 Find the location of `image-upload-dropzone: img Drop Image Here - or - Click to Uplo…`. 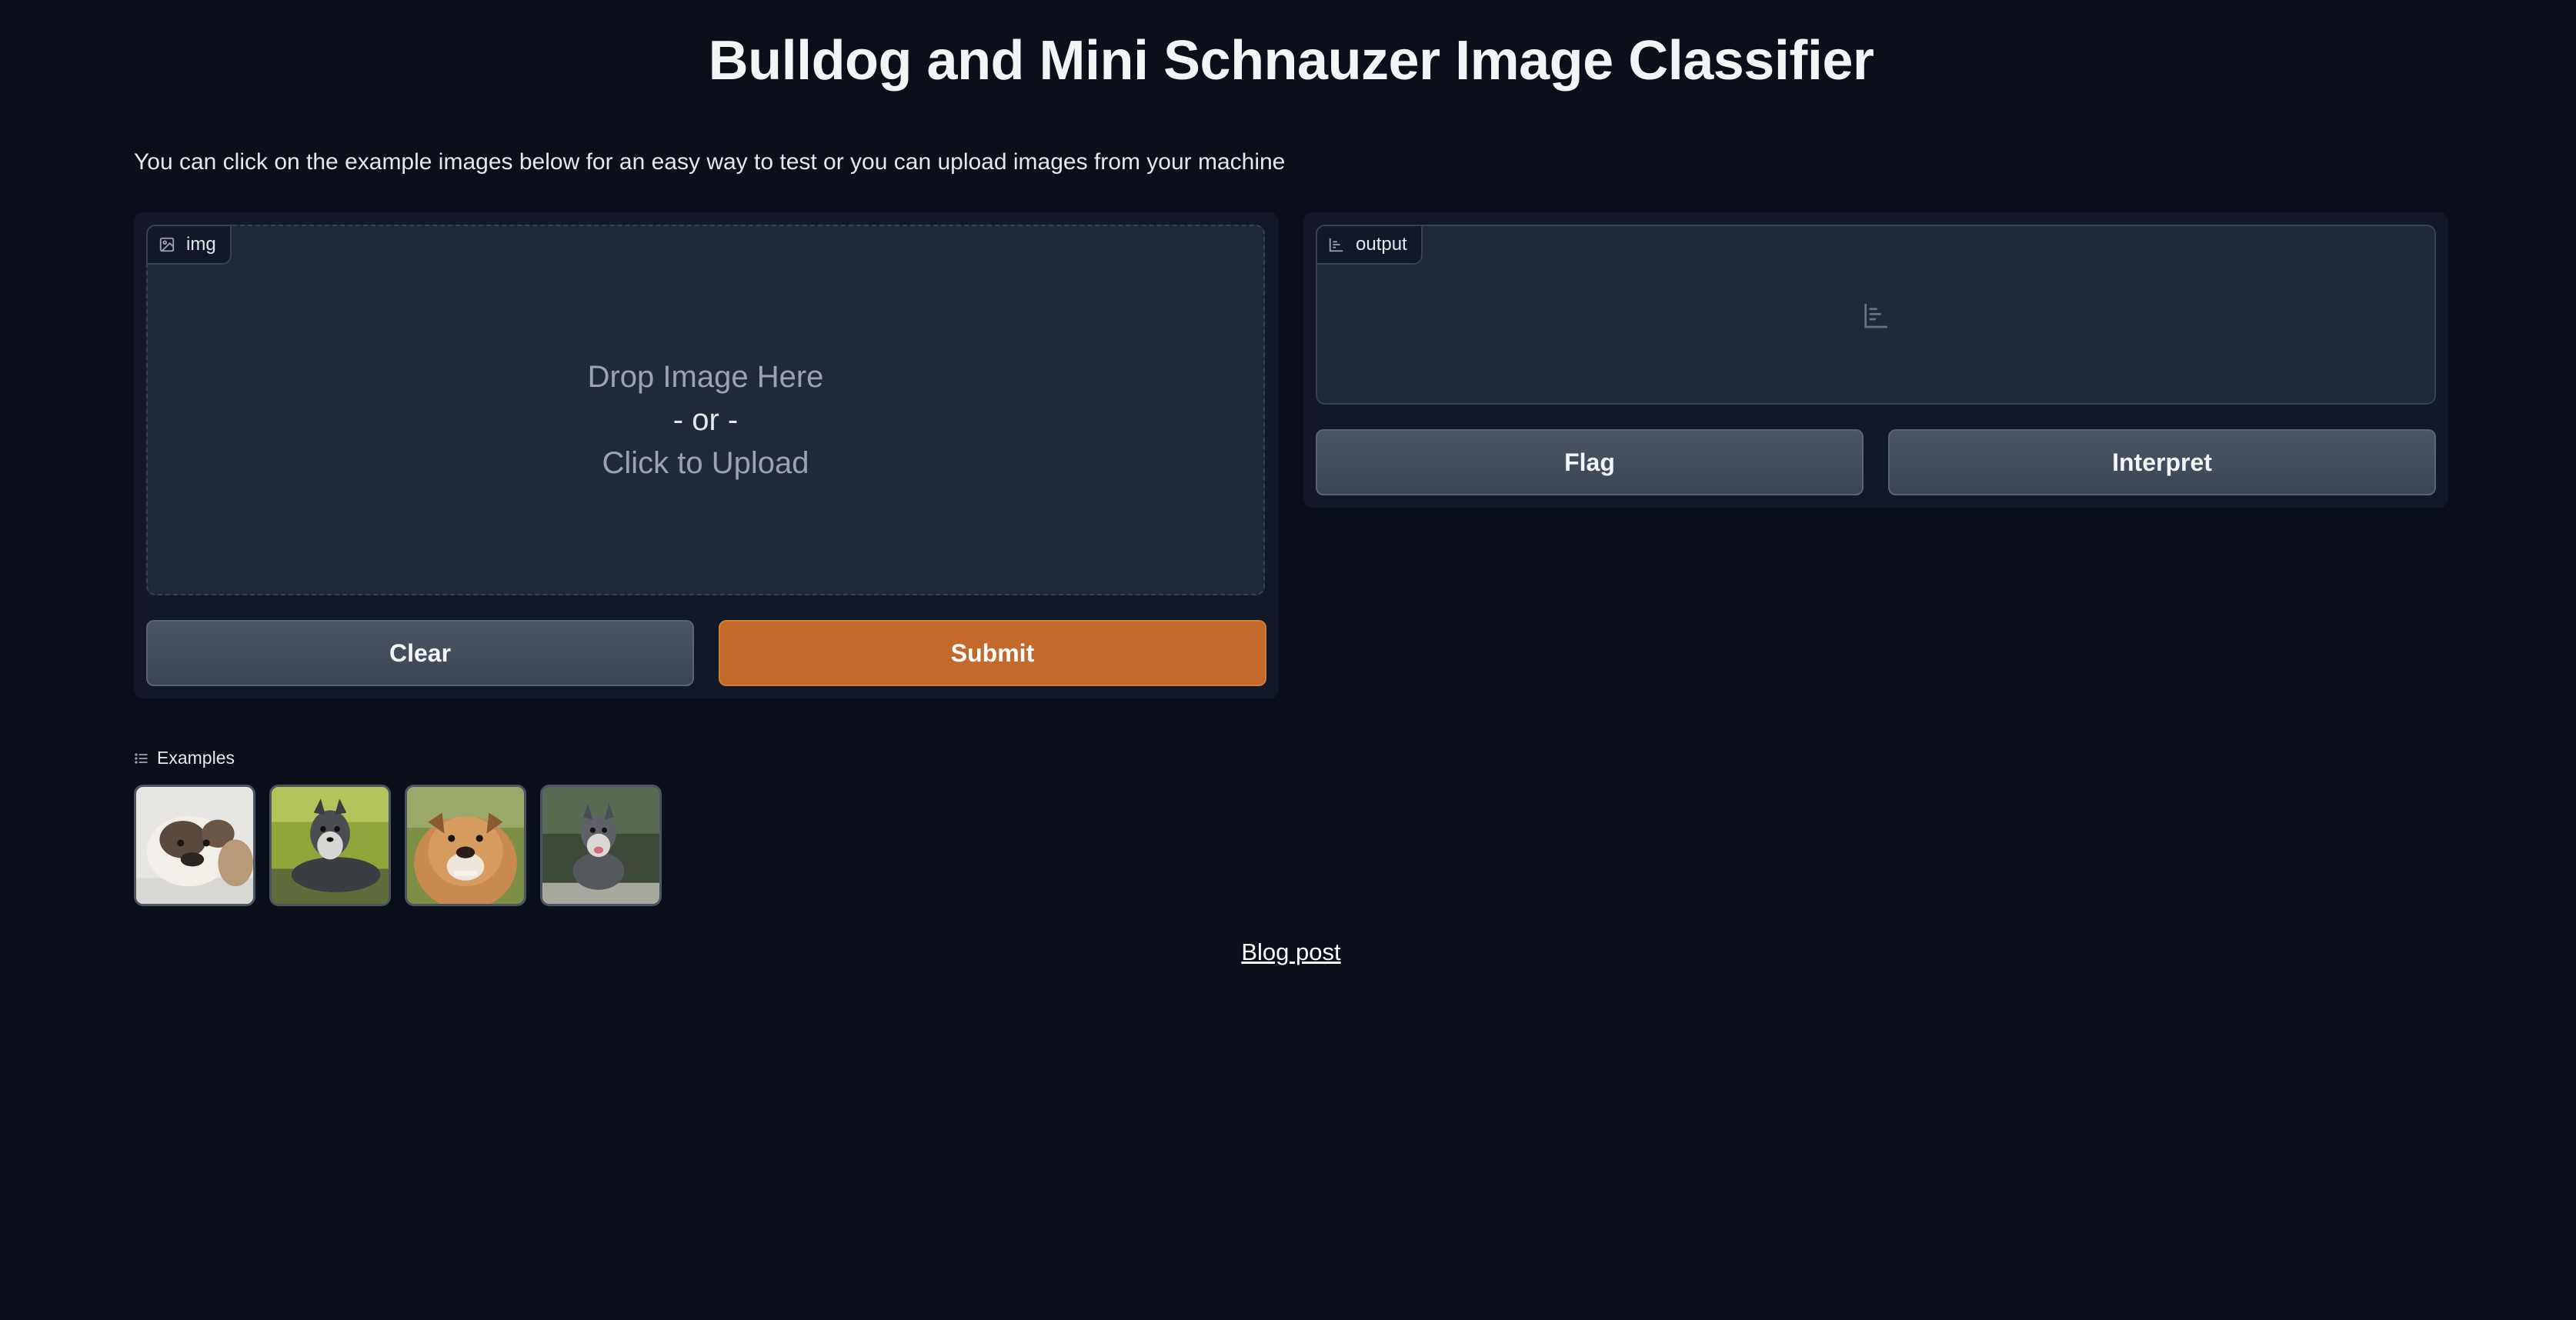

image-upload-dropzone: img Drop Image Here - or - Click to Uplo… is located at coordinates (706, 410).